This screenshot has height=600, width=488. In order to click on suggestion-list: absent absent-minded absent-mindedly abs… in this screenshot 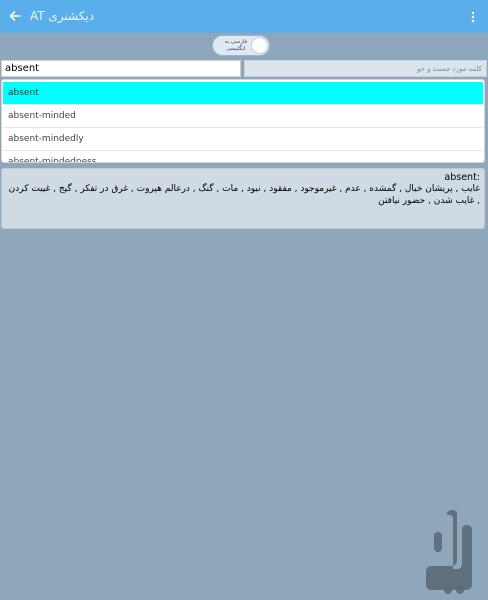, I will do `click(243, 121)`.